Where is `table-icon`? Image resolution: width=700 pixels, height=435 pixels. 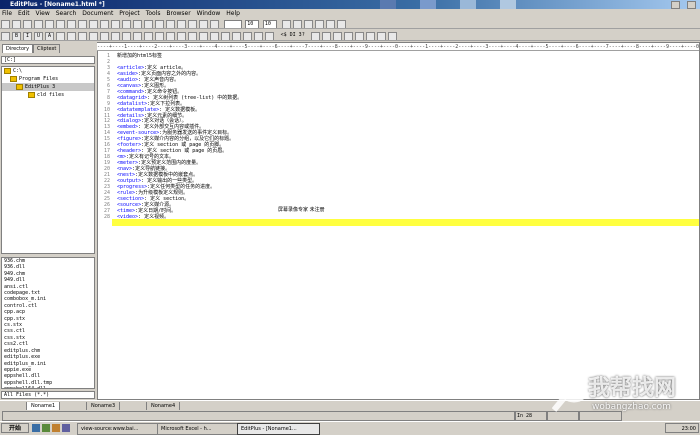
table-icon is located at coordinates (137, 36).